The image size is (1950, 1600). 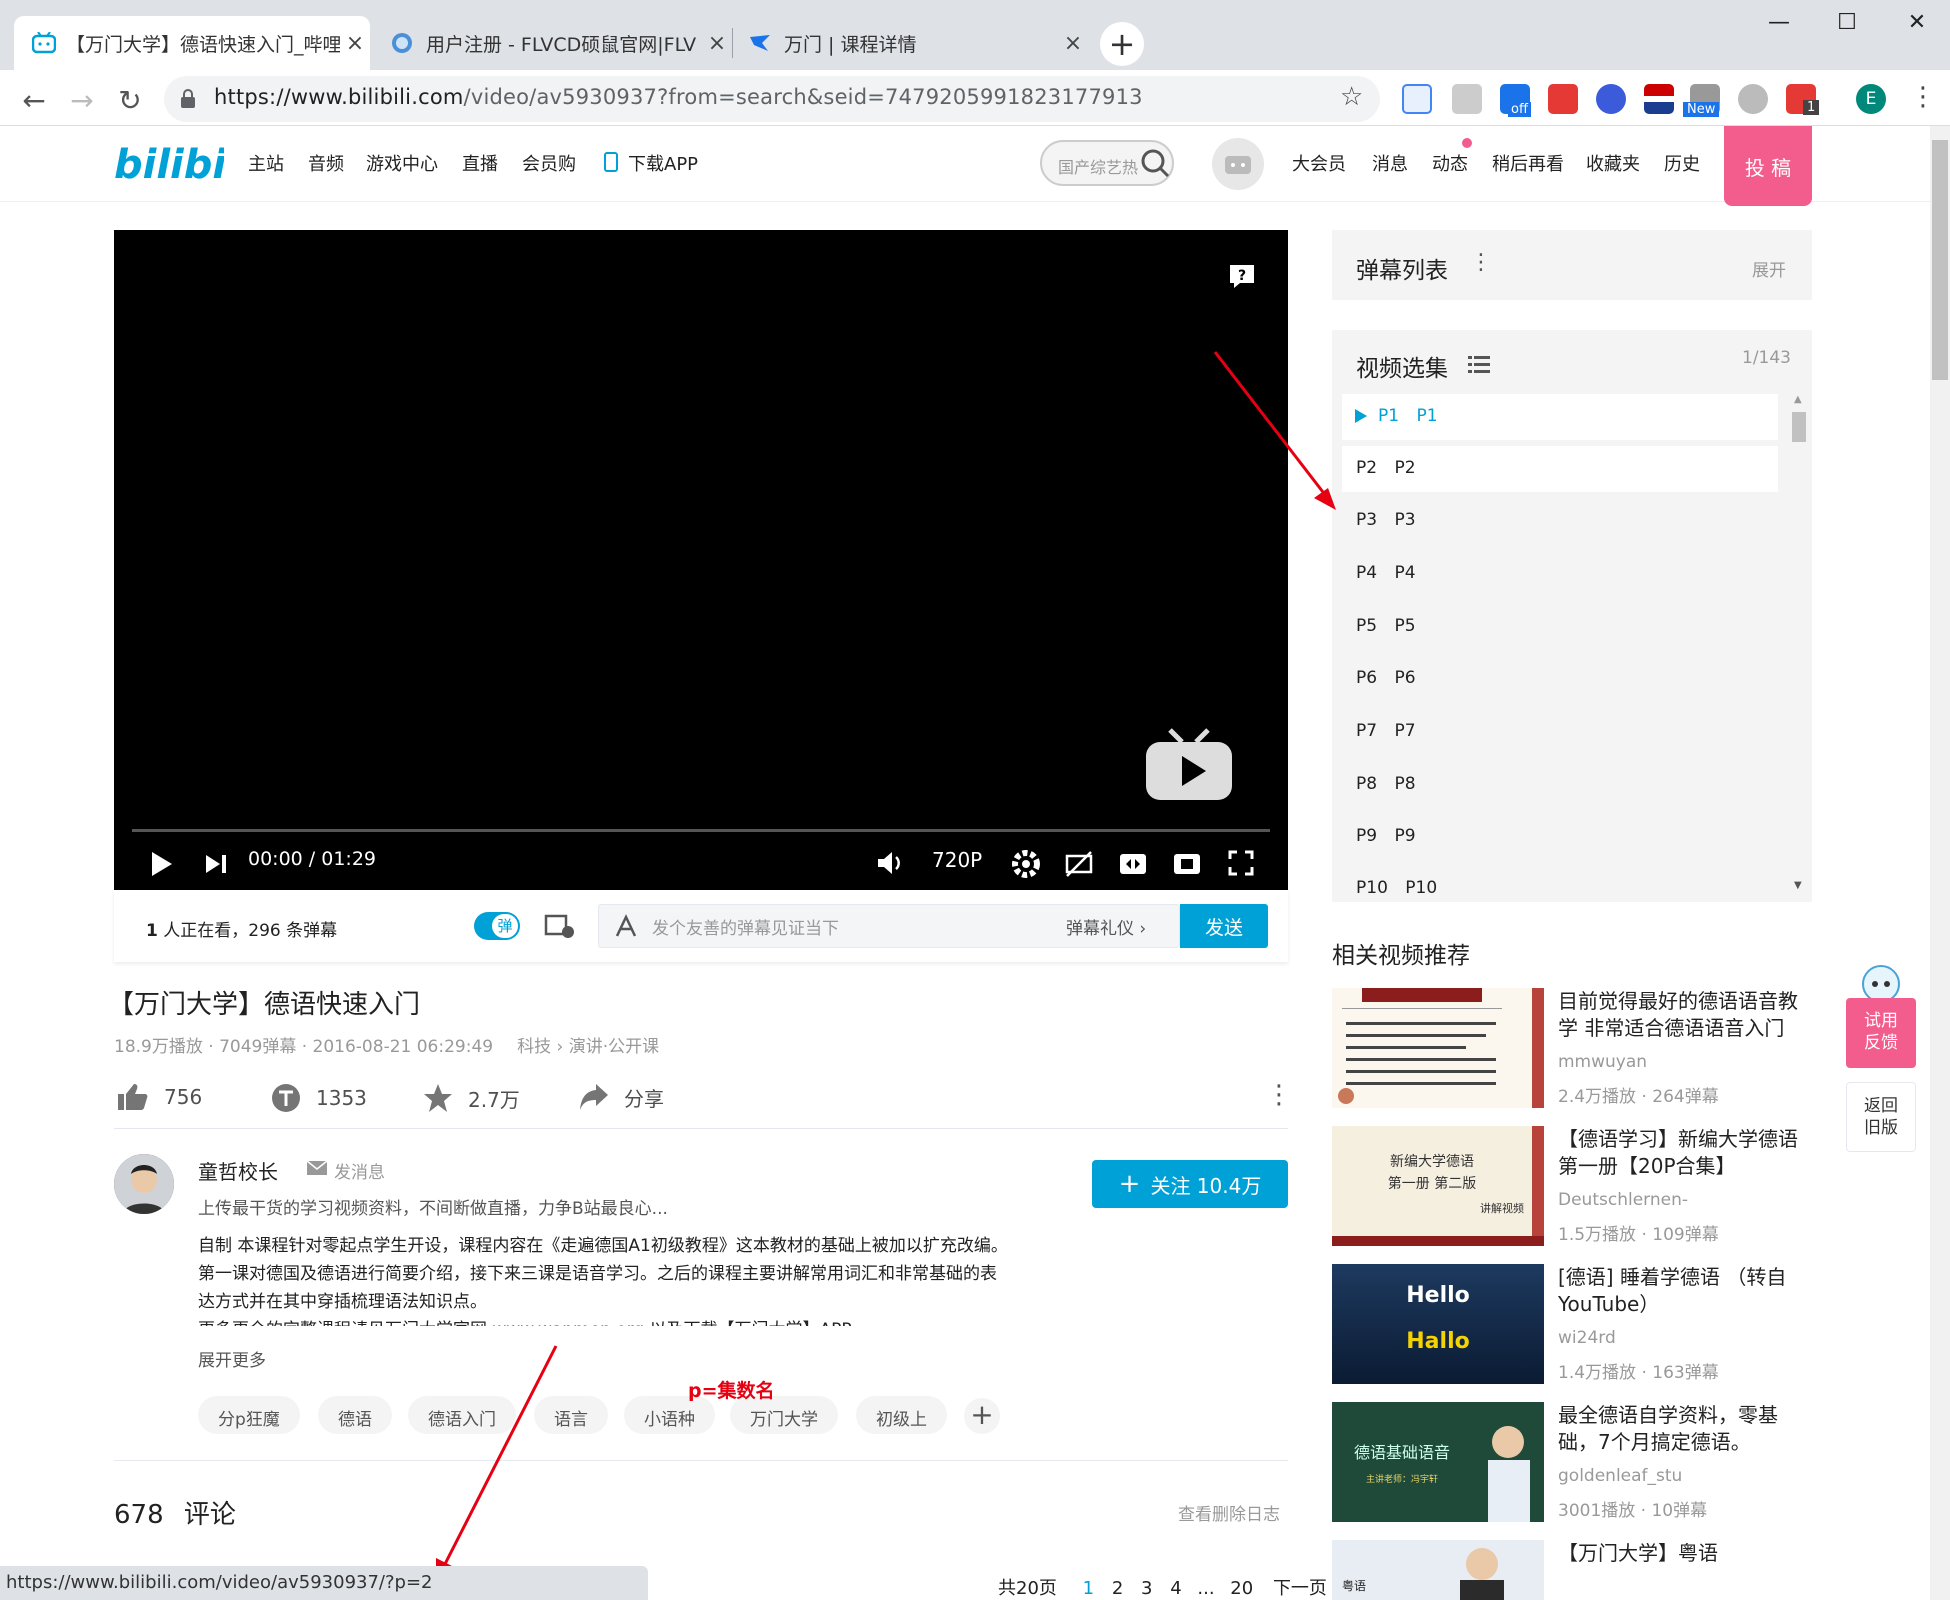 What do you see at coordinates (1686, 1291) in the screenshot?
I see `related-title: [德语] 睡着学德语 （转自YouTube）` at bounding box center [1686, 1291].